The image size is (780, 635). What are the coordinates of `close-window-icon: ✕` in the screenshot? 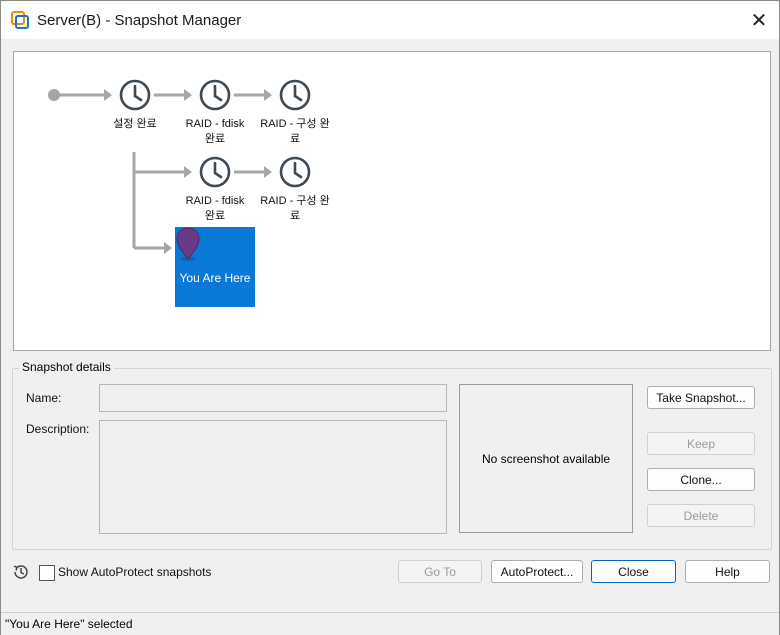 It's located at (759, 20).